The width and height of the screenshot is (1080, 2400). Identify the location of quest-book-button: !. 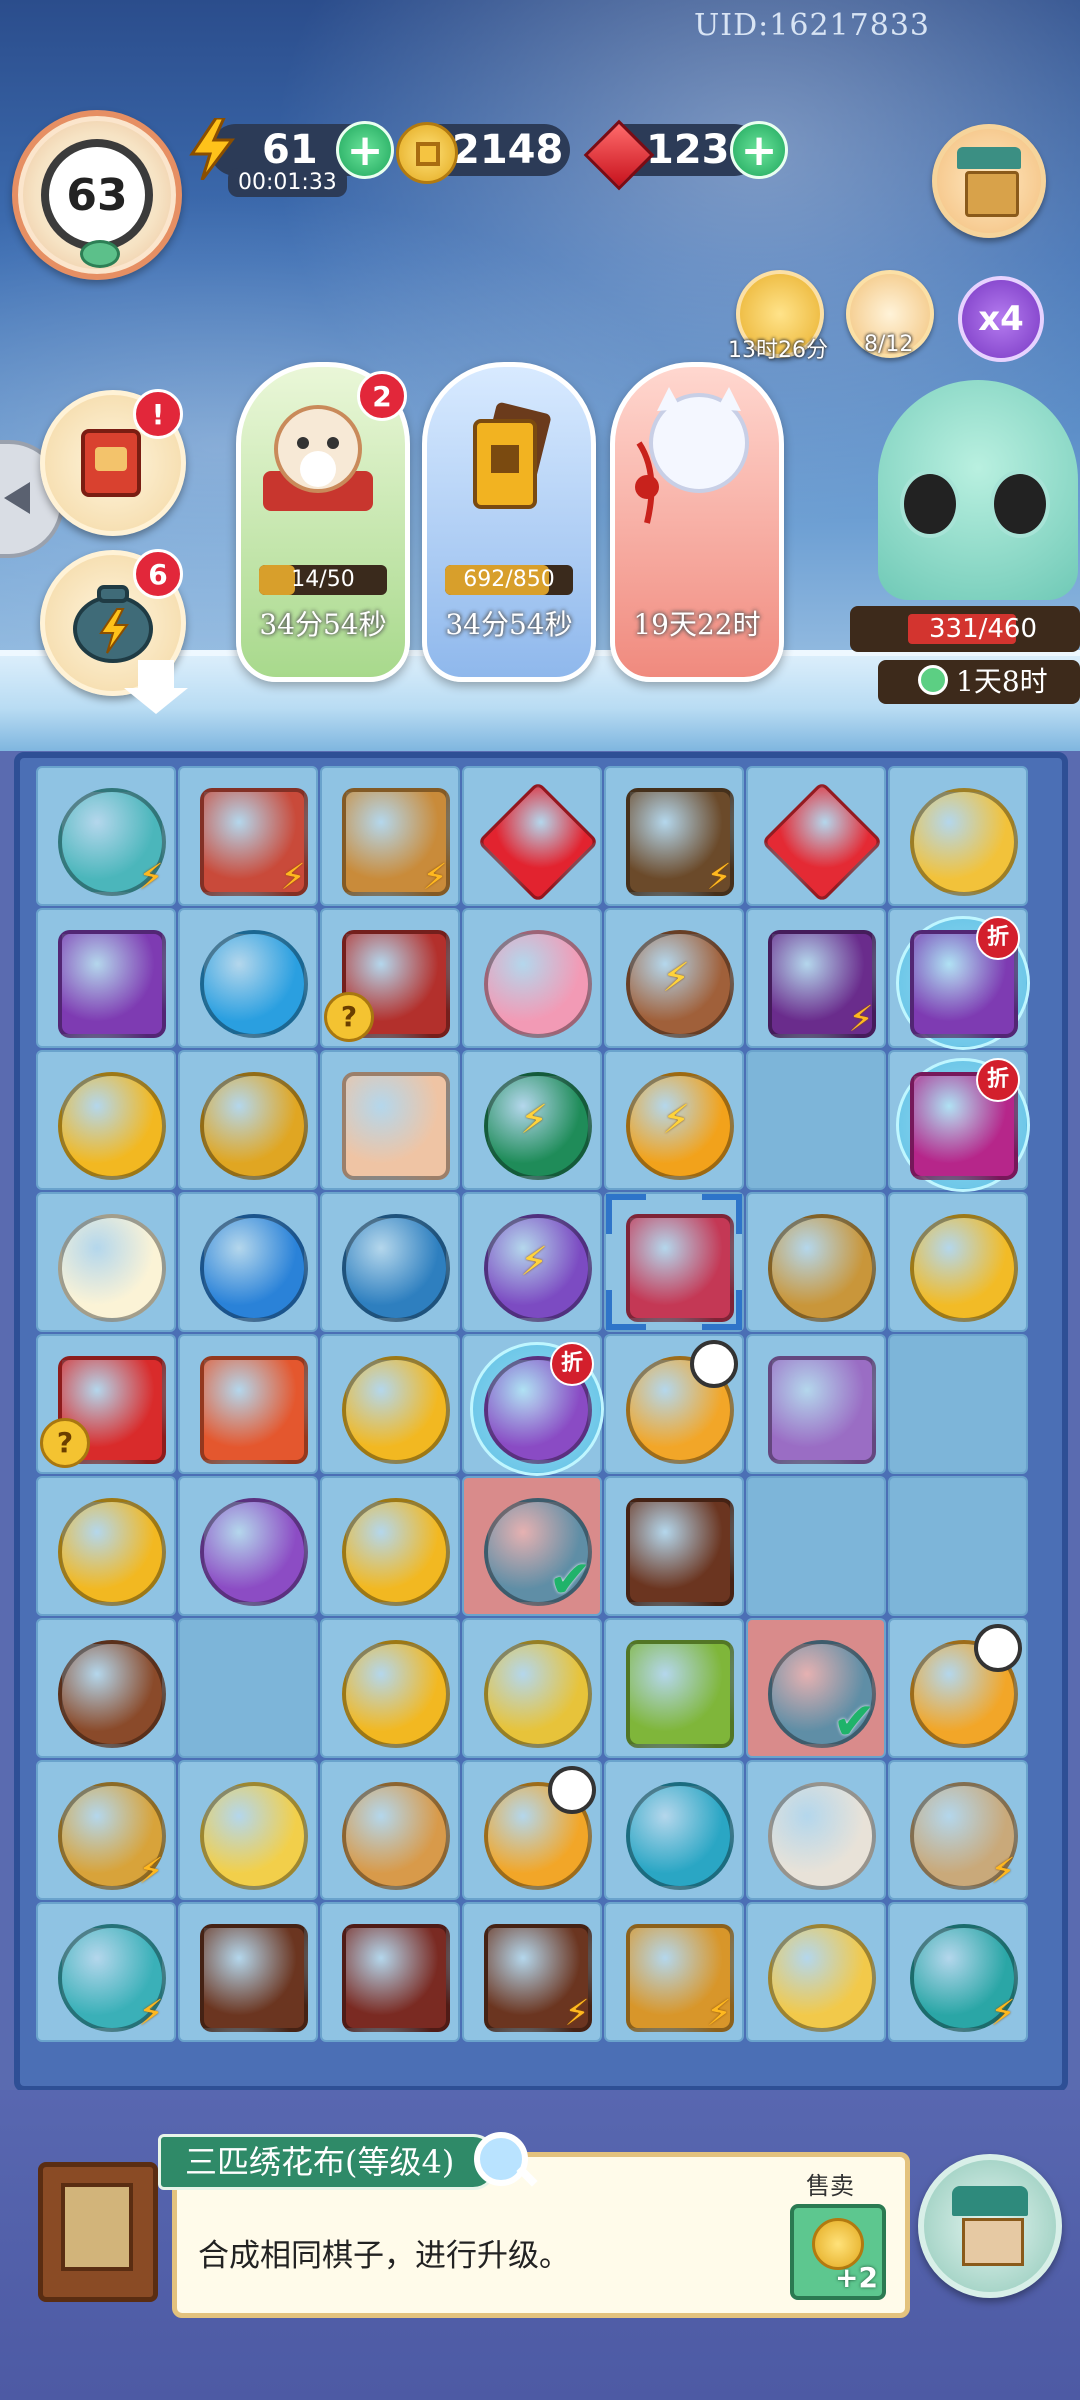
(113, 462).